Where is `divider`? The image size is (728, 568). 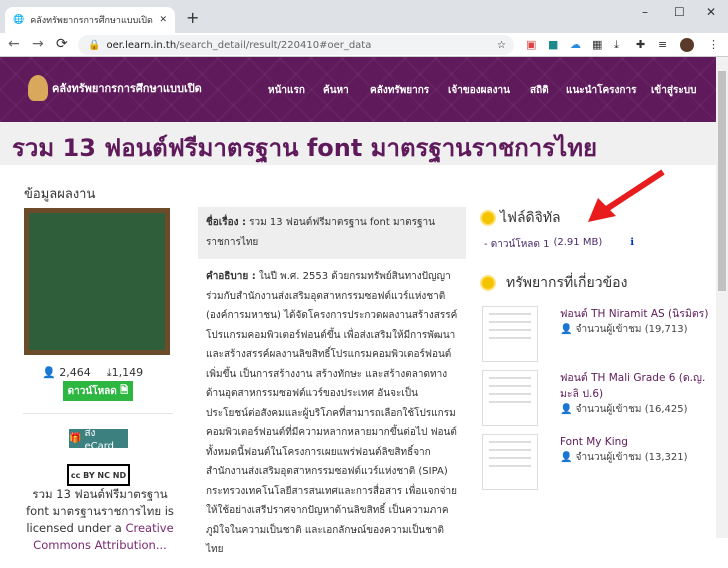 divider is located at coordinates (98, 413).